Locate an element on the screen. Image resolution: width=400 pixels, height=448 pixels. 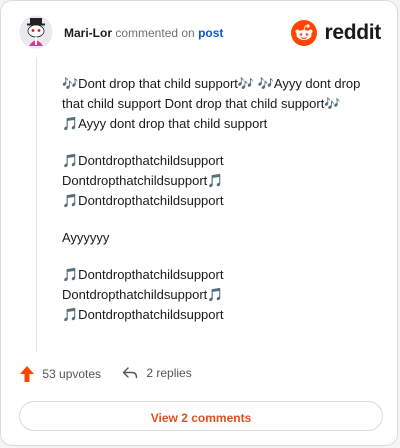
snoo-avatar-icon is located at coordinates (36, 32).